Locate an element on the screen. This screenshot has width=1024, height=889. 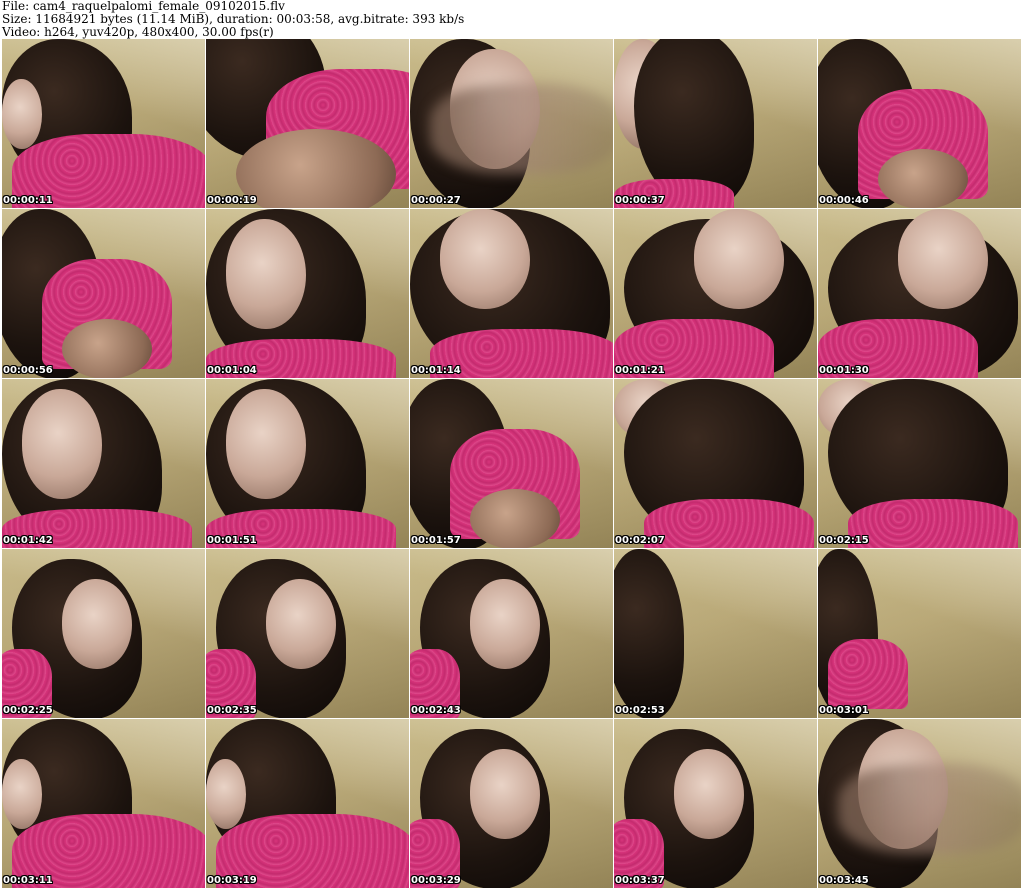
thumbnail-timestamp: 00:00:19 is located at coordinates (232, 200).